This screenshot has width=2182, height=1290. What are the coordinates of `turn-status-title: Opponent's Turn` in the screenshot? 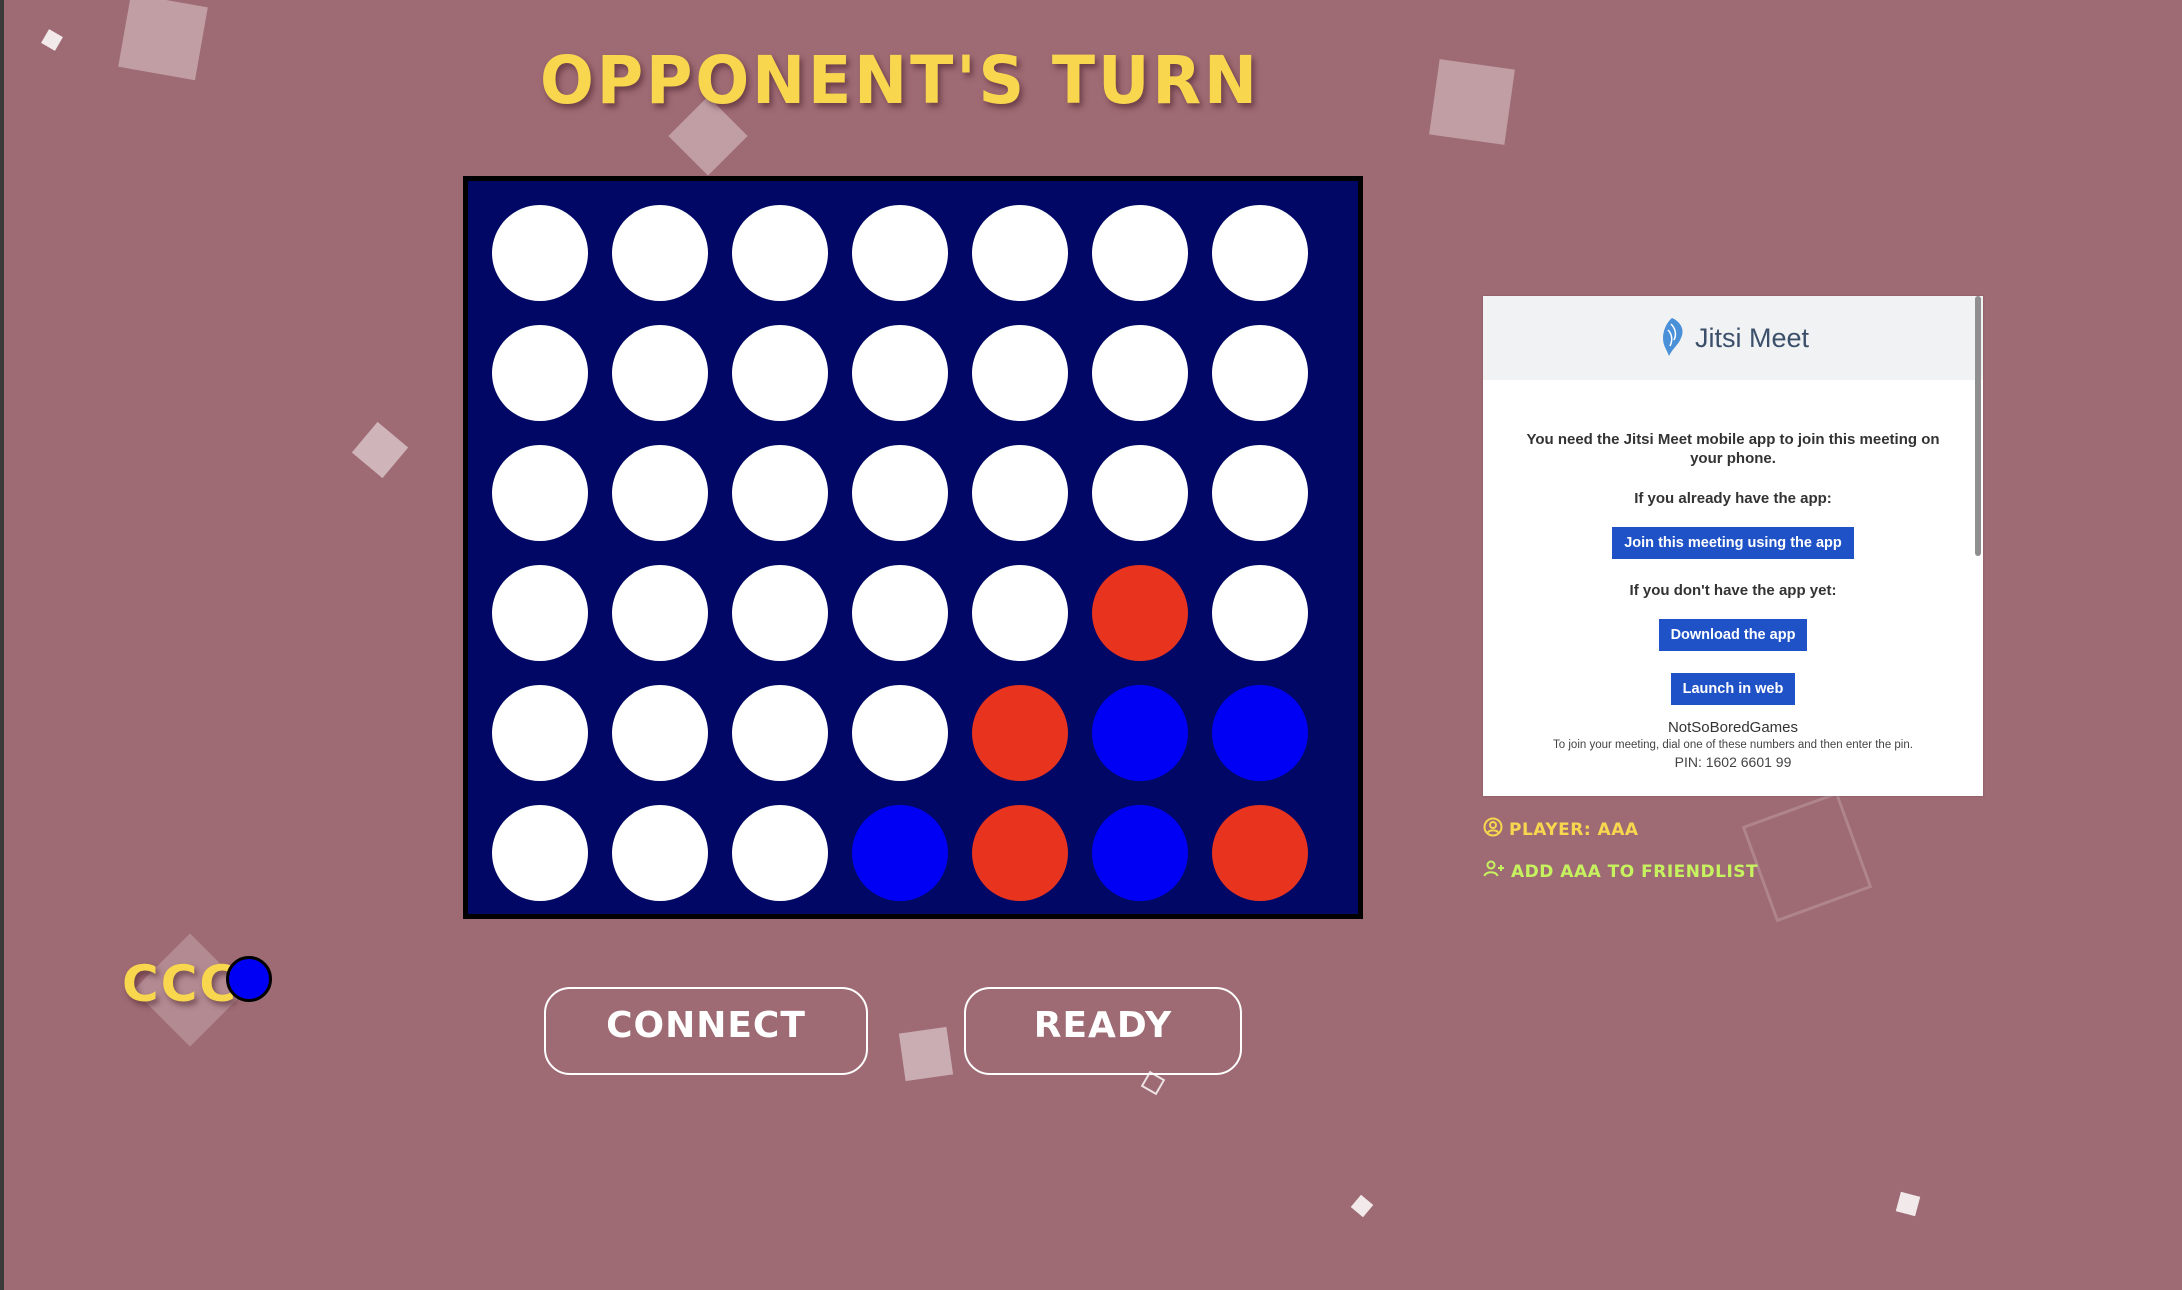 It's located at (900, 80).